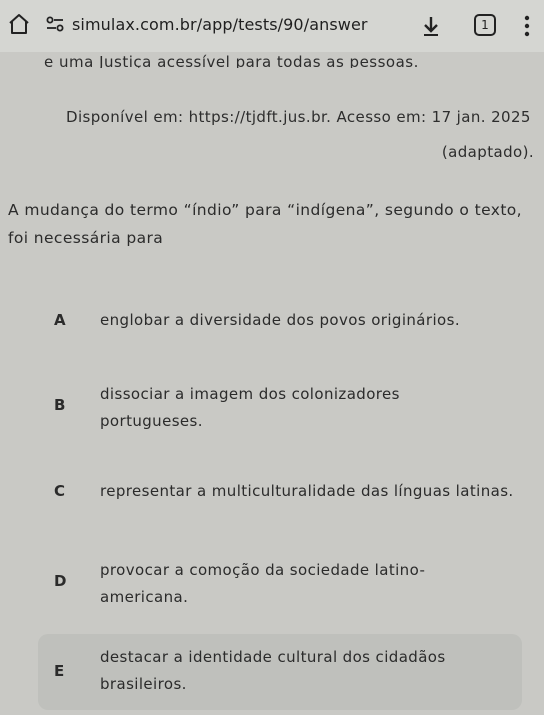 This screenshot has height=715, width=544. Describe the element at coordinates (60, 405) in the screenshot. I see `alternative-letter: B` at that location.